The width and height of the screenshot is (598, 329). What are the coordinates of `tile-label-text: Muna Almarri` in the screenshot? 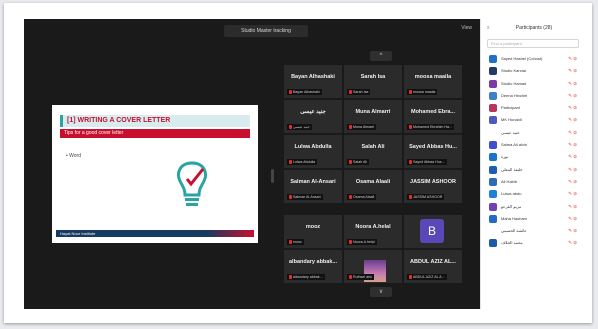 It's located at (364, 127).